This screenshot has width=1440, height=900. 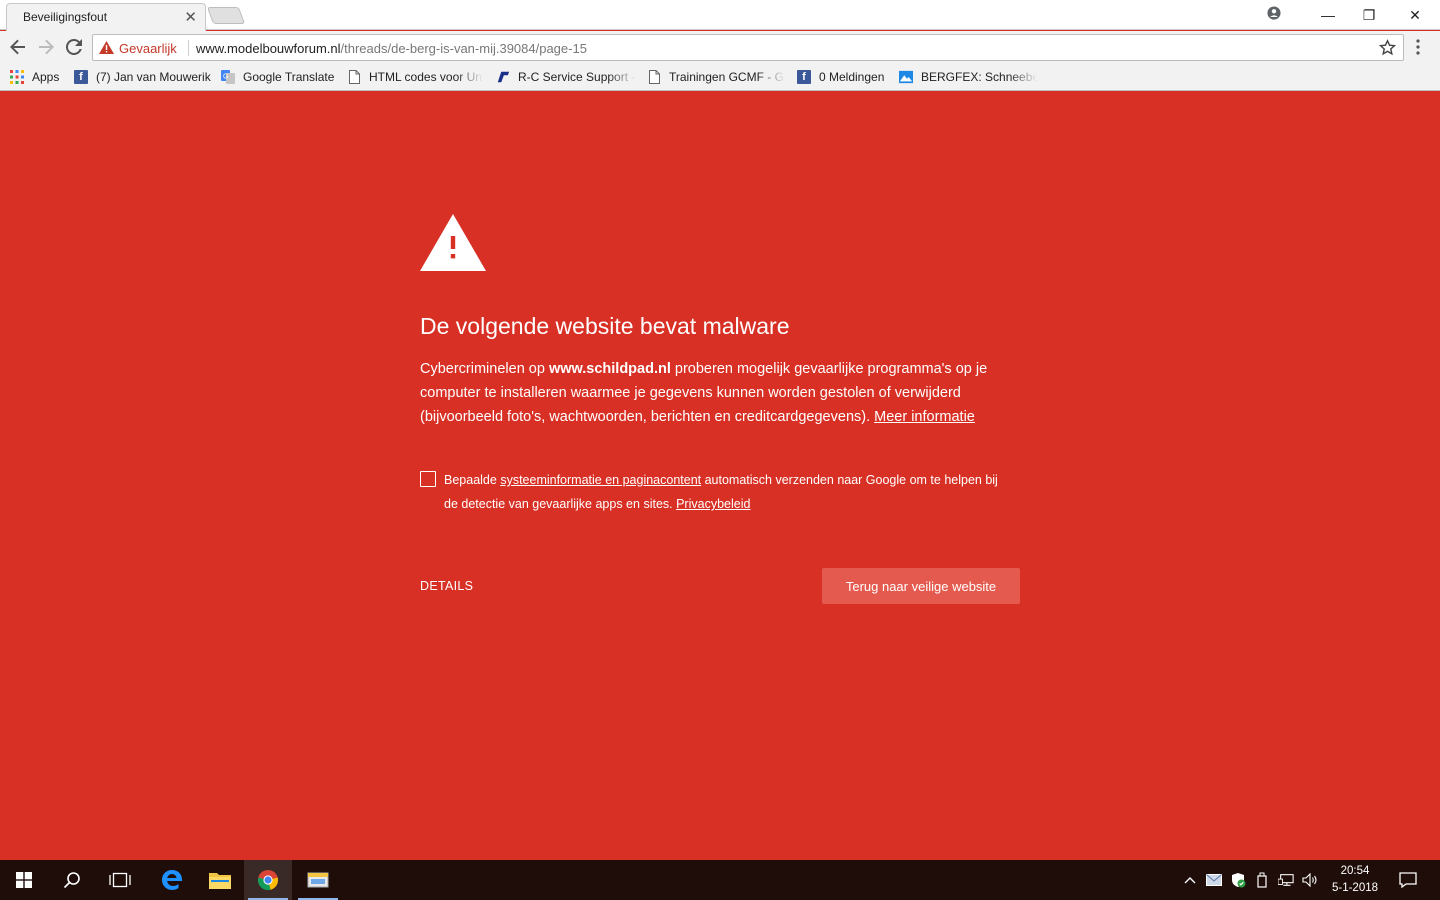 I want to click on notification-icon, so click(x=1408, y=880).